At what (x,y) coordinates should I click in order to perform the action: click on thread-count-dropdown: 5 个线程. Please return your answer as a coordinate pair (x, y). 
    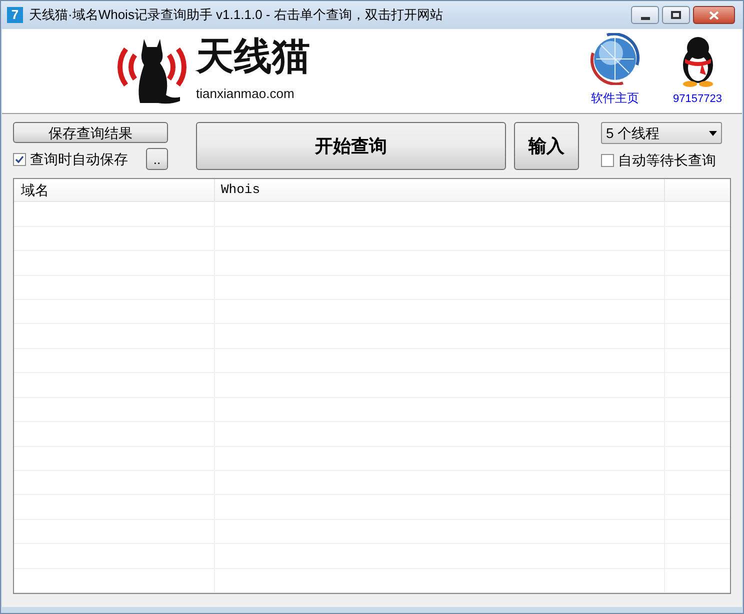
    Looking at the image, I should click on (661, 133).